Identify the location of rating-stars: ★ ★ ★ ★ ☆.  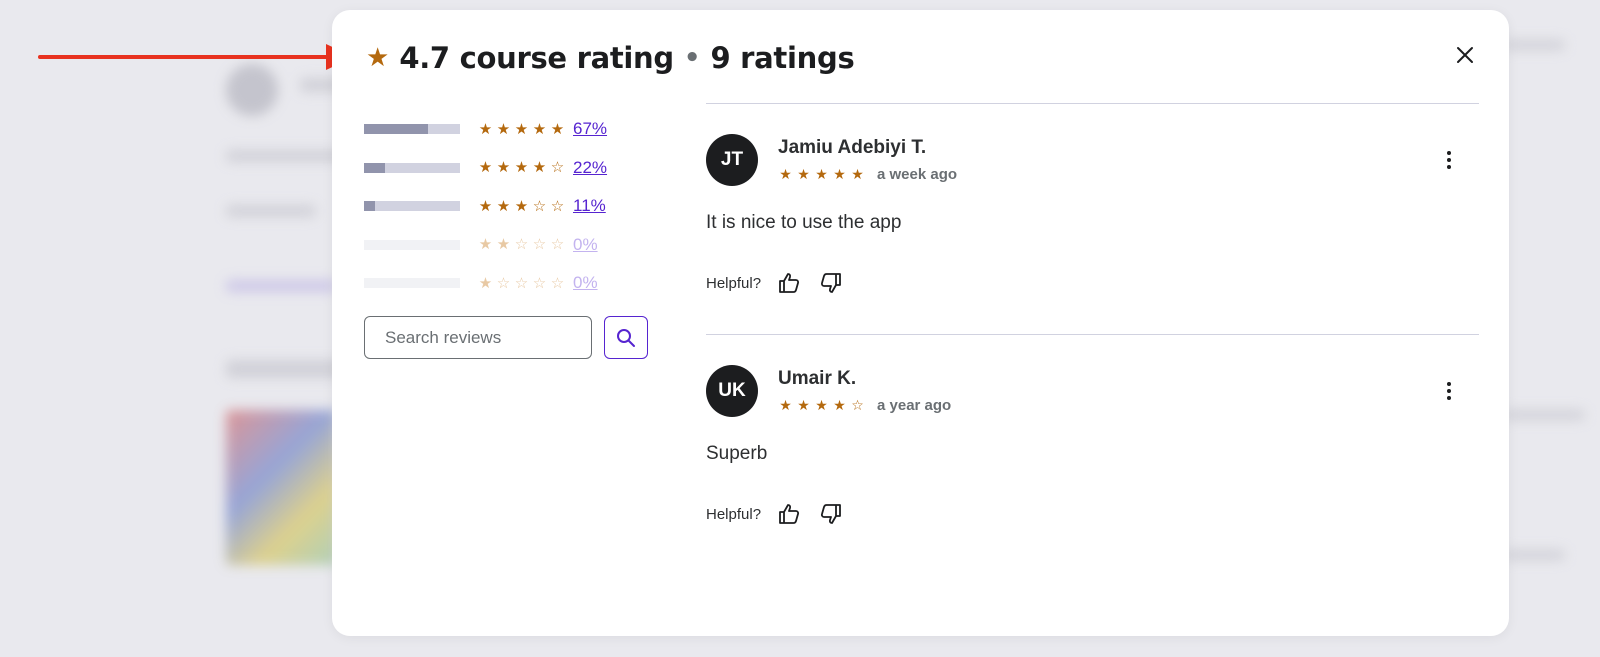
(521, 167).